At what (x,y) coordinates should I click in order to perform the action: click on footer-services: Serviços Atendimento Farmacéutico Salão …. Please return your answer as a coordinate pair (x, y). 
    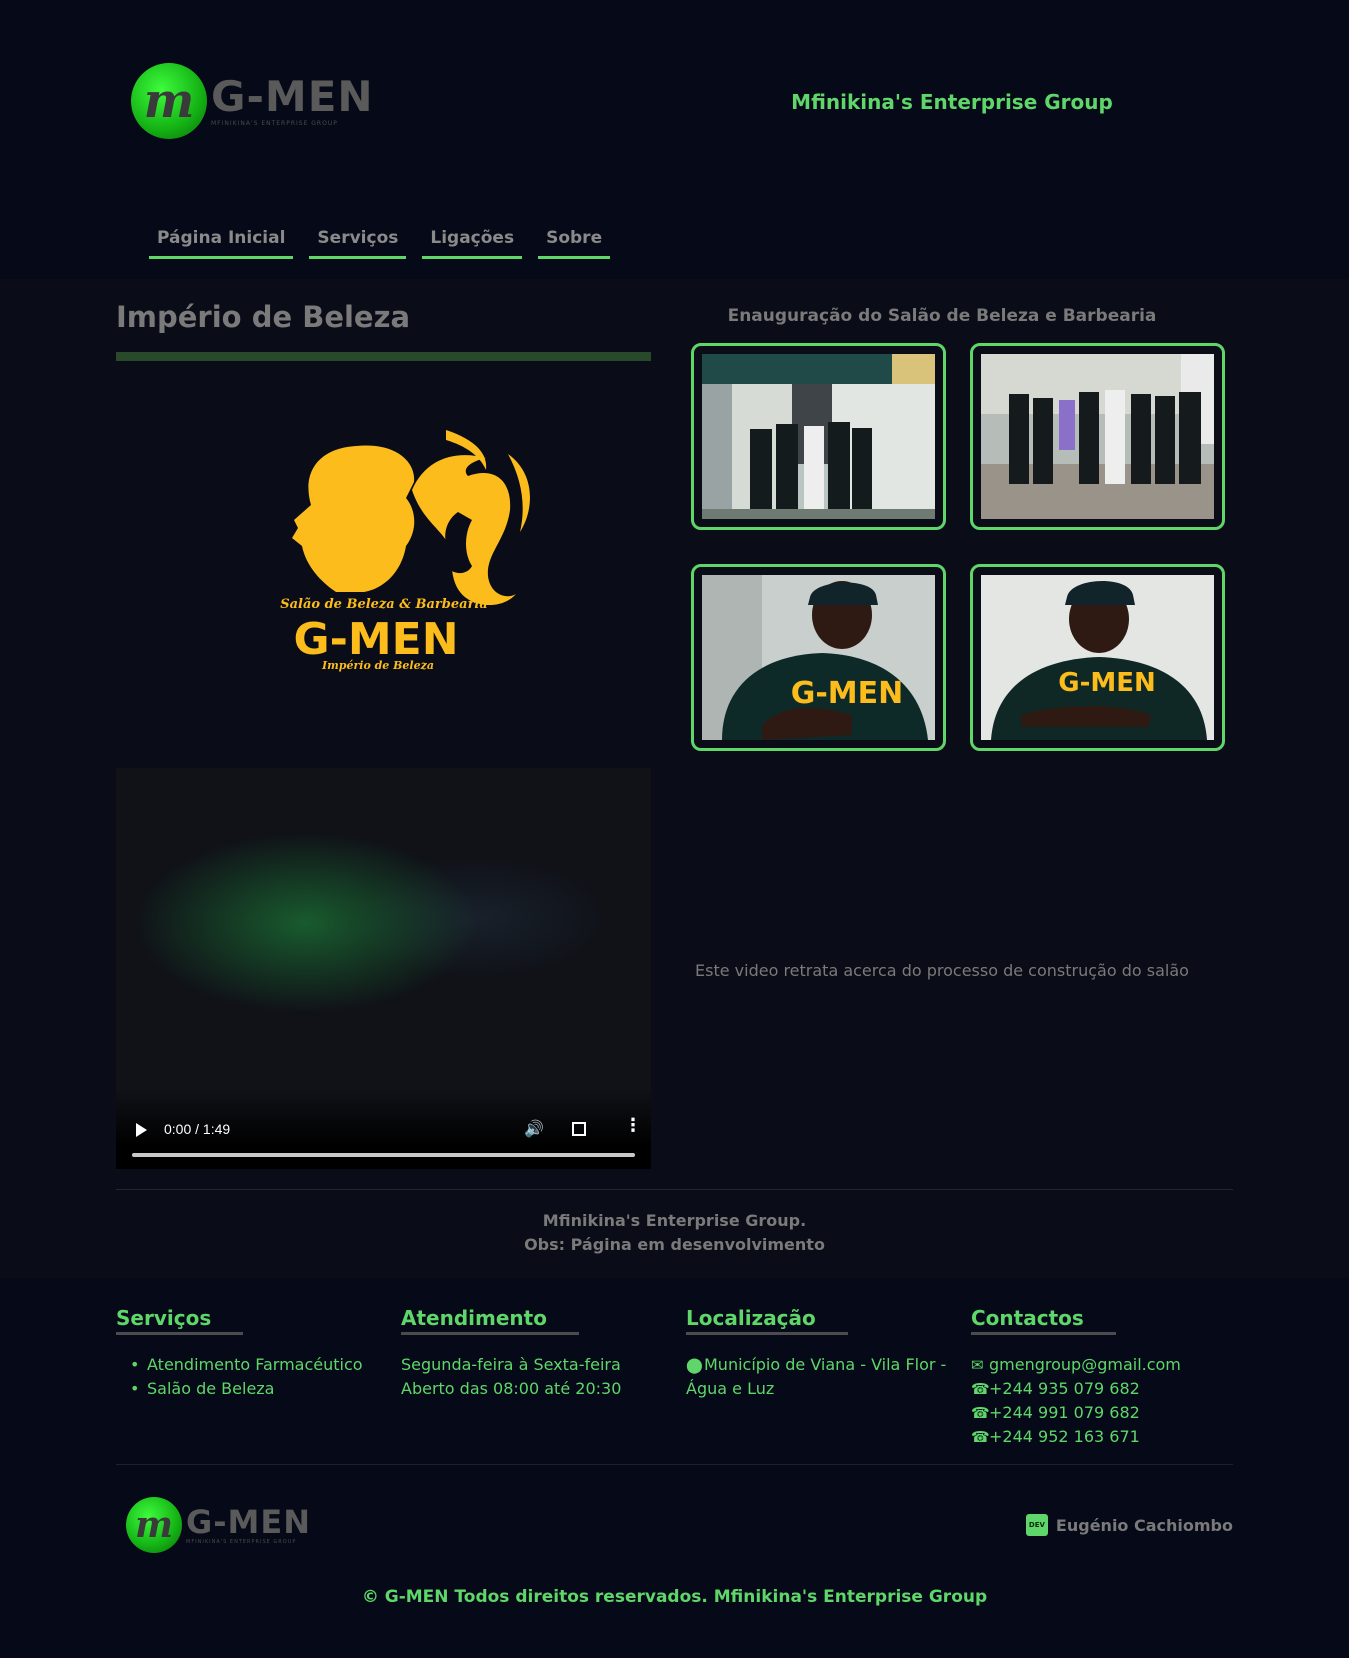
    Looking at the image, I should click on (251, 1353).